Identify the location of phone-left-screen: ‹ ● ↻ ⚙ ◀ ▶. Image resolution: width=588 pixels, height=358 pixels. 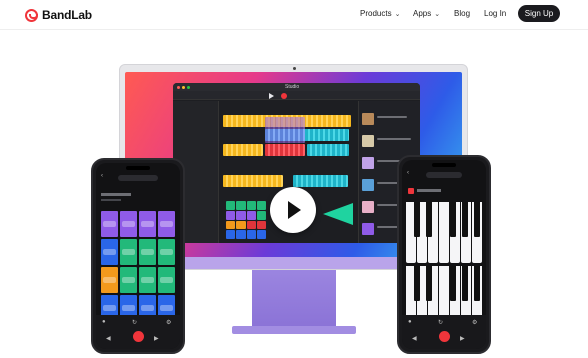
(138, 256).